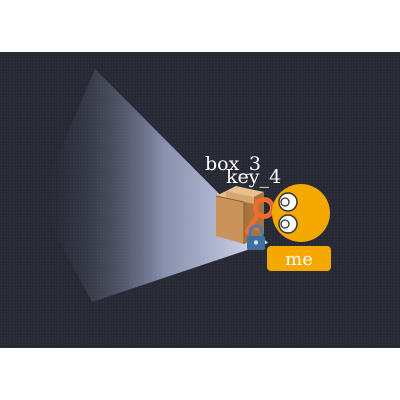 This screenshot has width=400, height=400. What do you see at coordinates (253, 177) in the screenshot?
I see `key-label: key_4` at bounding box center [253, 177].